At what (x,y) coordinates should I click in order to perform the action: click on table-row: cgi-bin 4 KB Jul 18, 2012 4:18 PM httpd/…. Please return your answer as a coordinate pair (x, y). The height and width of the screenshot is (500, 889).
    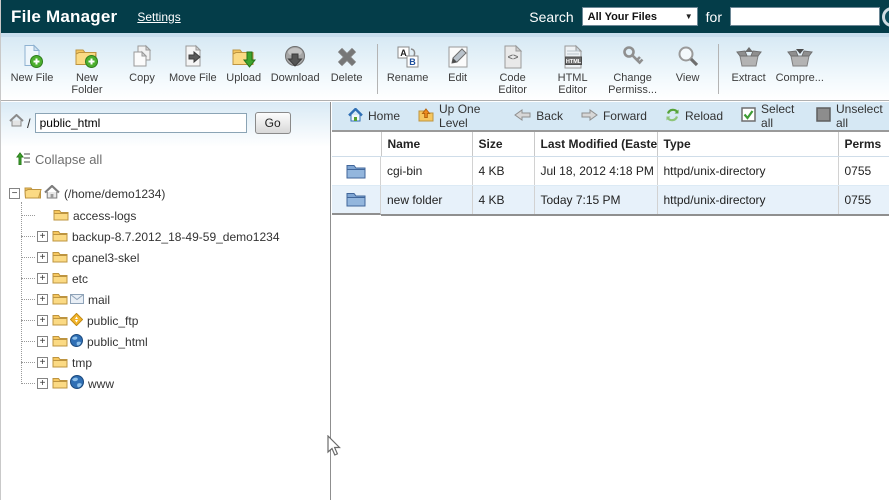
    Looking at the image, I should click on (610, 171).